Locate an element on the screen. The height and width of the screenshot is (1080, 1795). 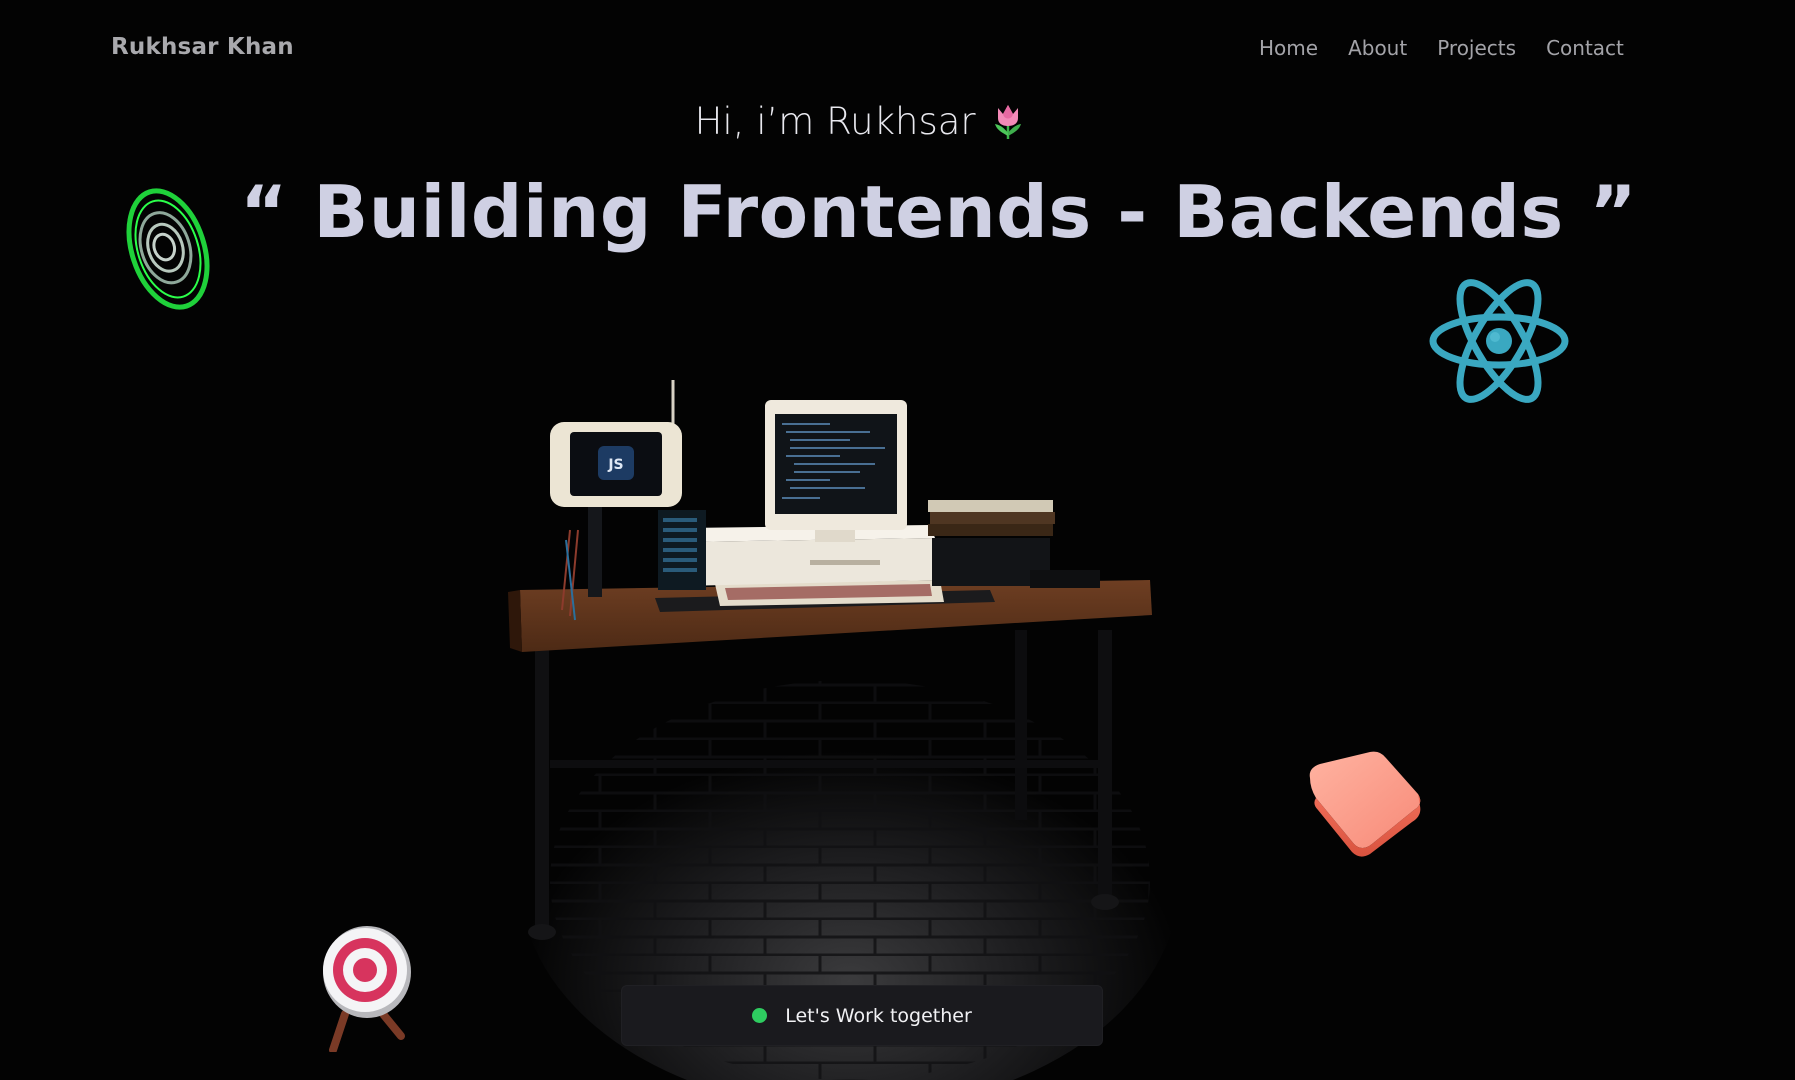
main-nav: Home About Projects Contact is located at coordinates (1441, 48).